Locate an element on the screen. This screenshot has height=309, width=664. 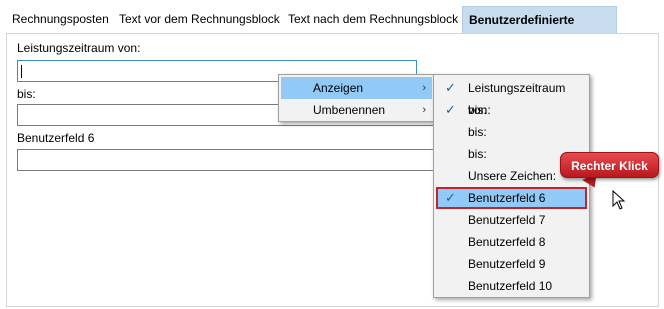
field-label-leistungszeitraum: Leistungszeitraum von: is located at coordinates (79, 48).